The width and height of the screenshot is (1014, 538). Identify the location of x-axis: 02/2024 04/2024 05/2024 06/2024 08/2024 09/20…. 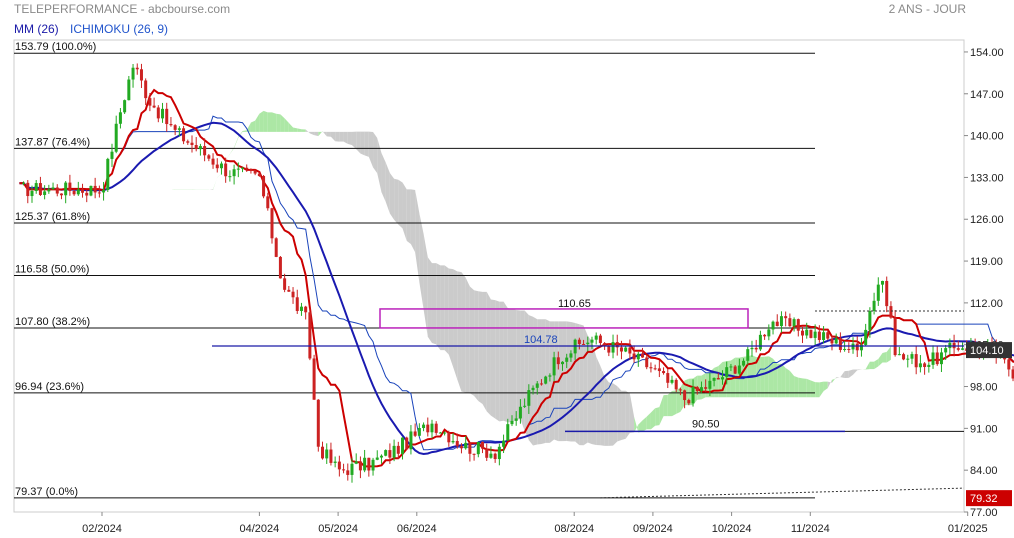
(535, 523).